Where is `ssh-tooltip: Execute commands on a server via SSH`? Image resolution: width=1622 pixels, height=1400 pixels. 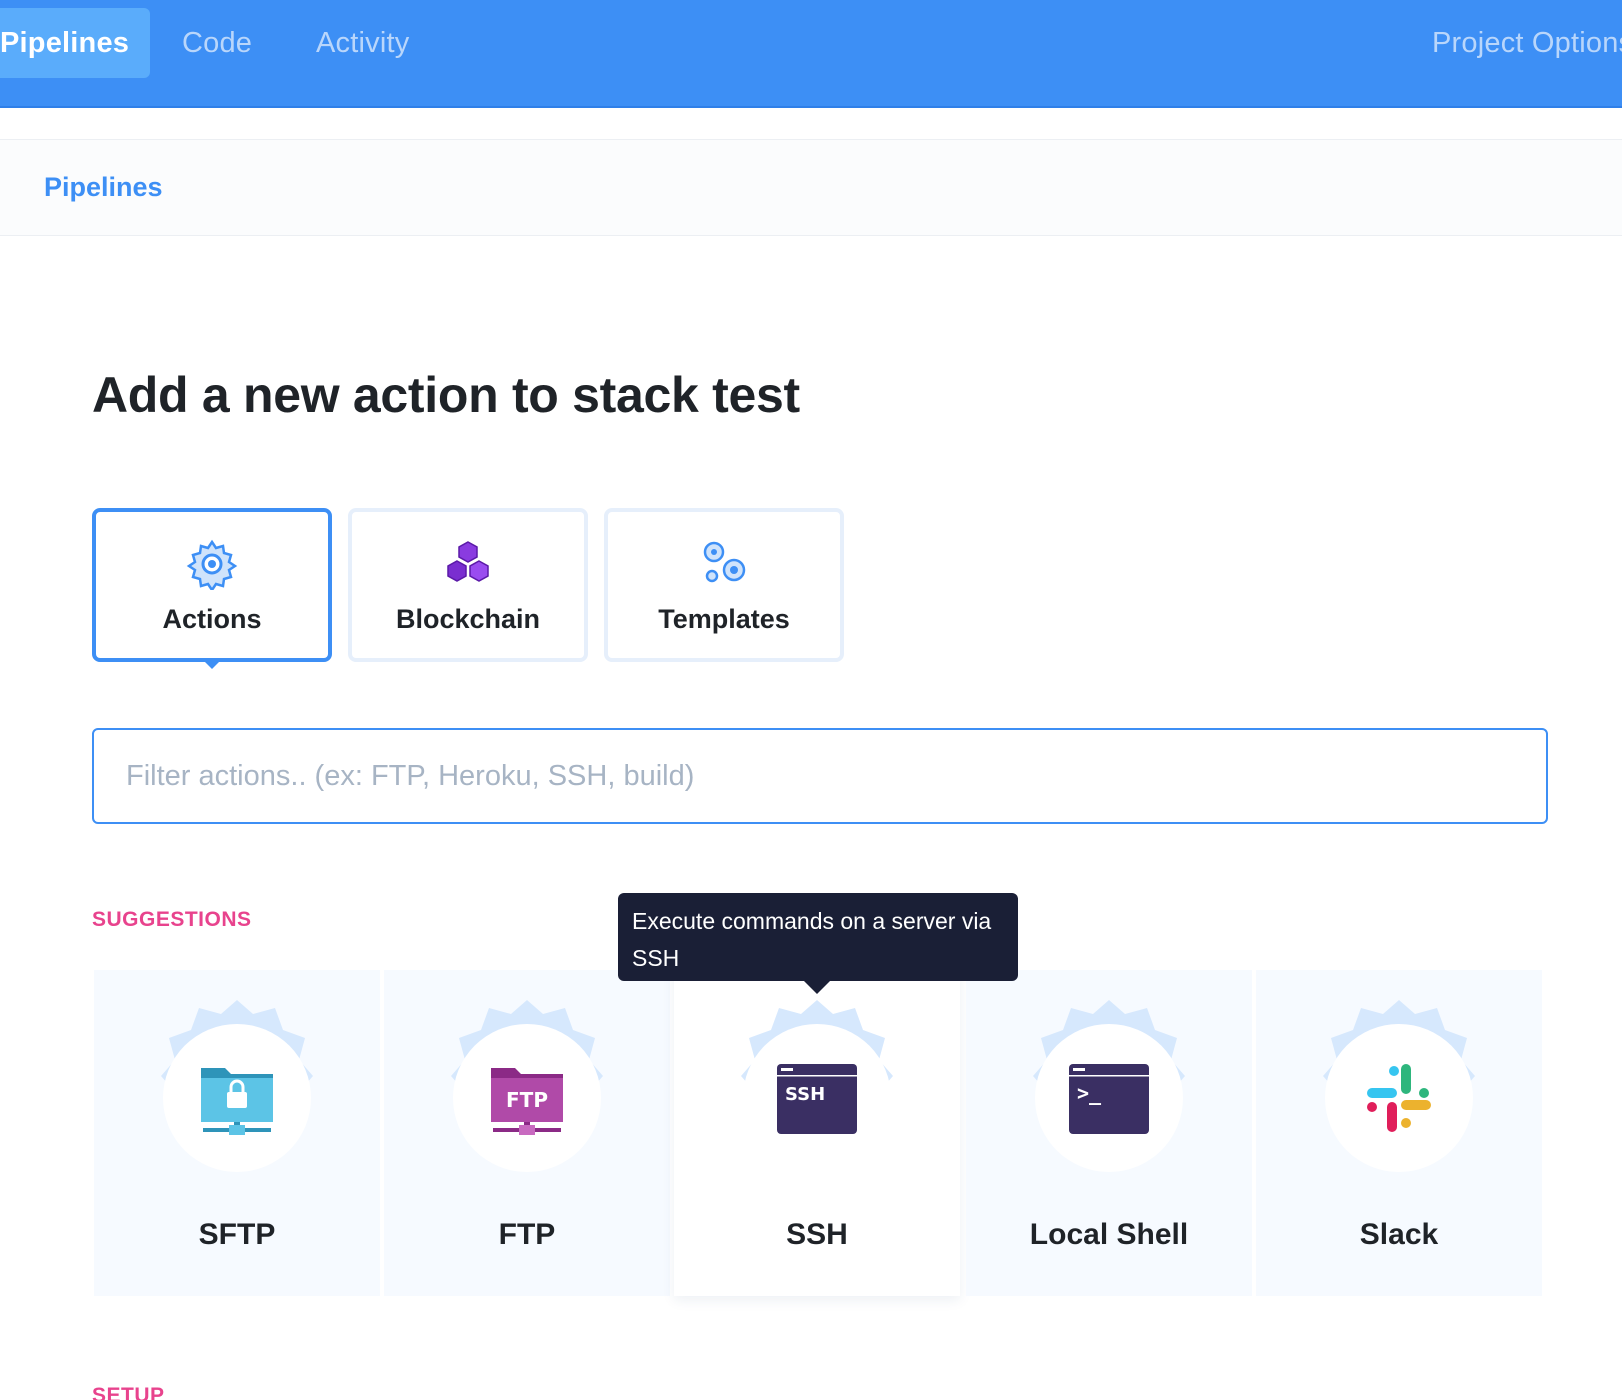 ssh-tooltip: Execute commands on a server via SSH is located at coordinates (818, 937).